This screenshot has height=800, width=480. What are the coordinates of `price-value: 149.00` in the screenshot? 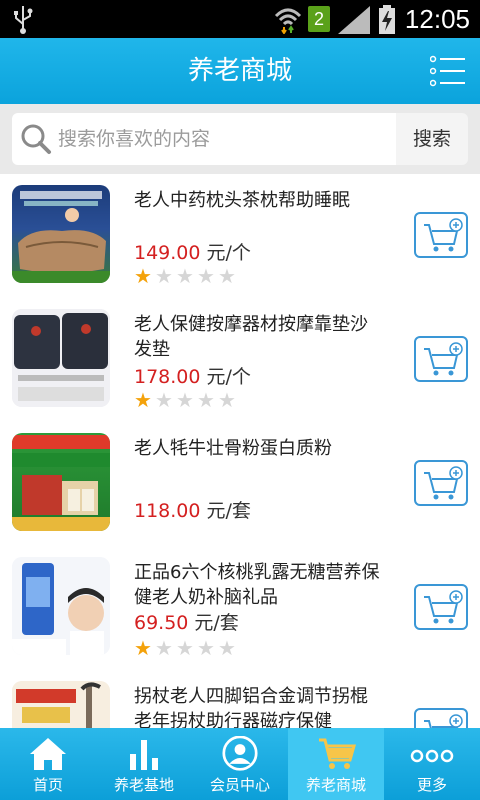 It's located at (167, 253).